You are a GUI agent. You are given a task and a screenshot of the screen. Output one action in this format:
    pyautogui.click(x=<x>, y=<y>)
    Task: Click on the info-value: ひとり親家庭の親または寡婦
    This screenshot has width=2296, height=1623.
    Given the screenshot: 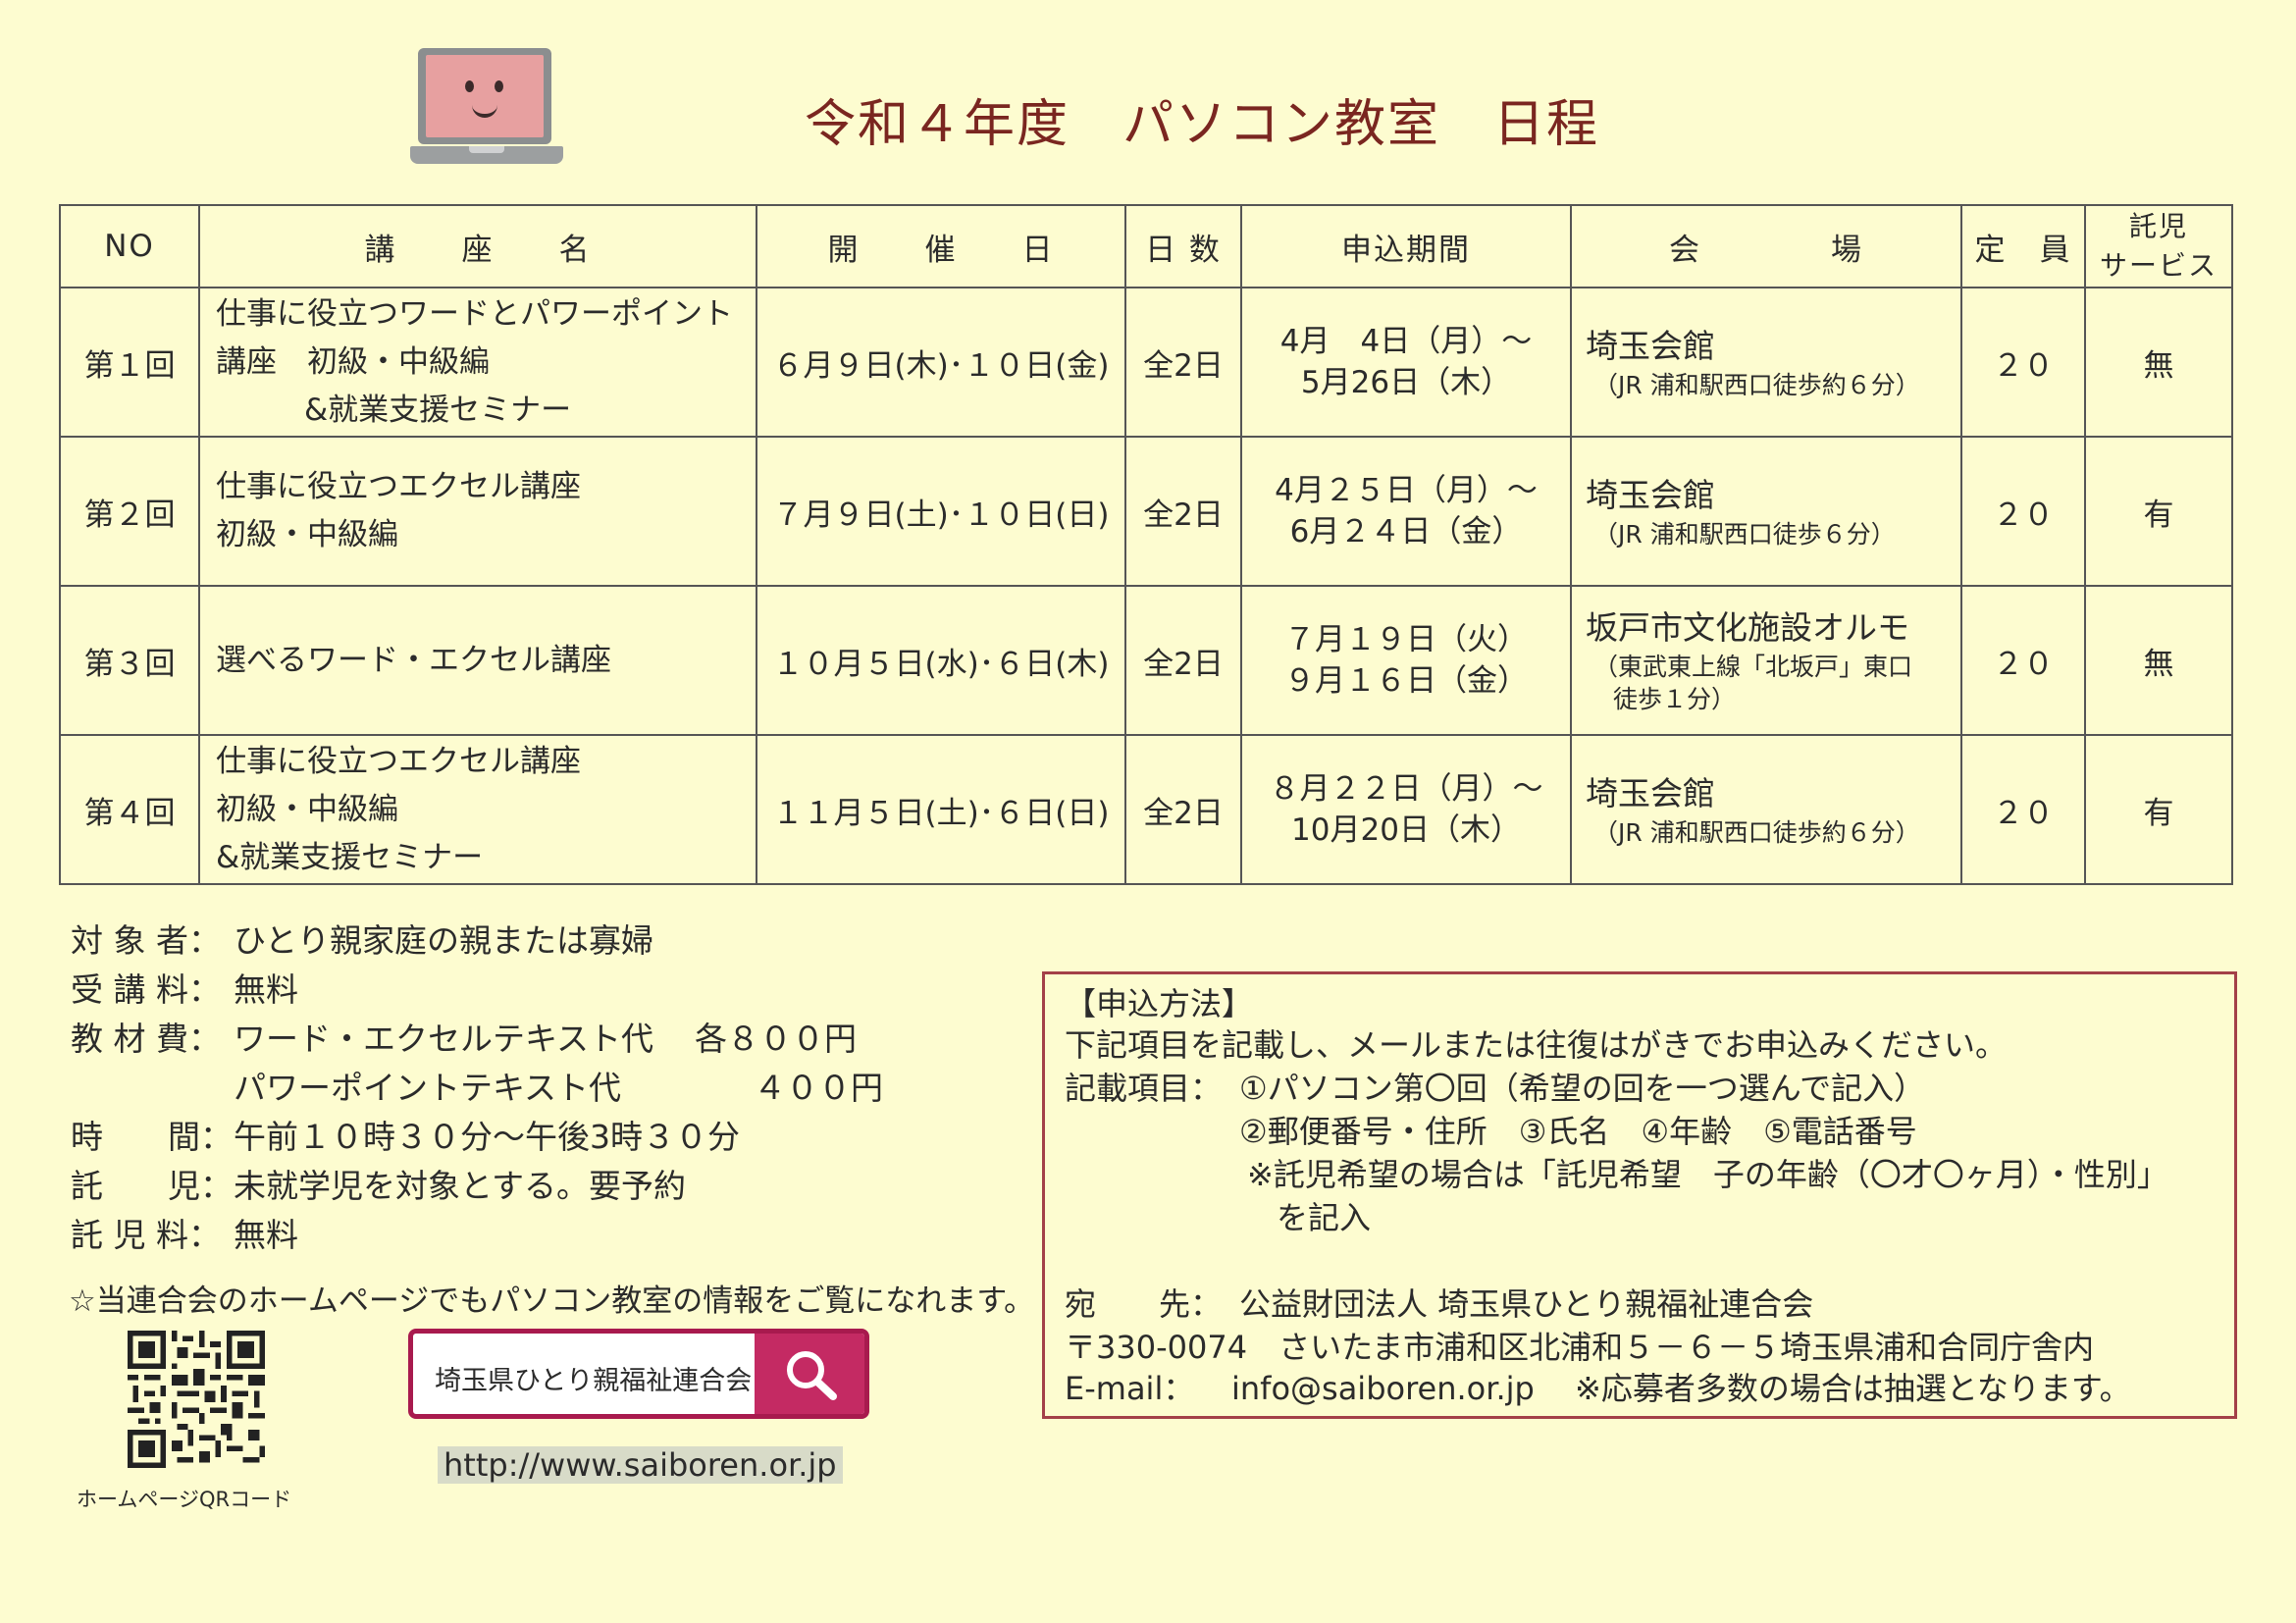 What is the action you would take?
    pyautogui.click(x=444, y=940)
    